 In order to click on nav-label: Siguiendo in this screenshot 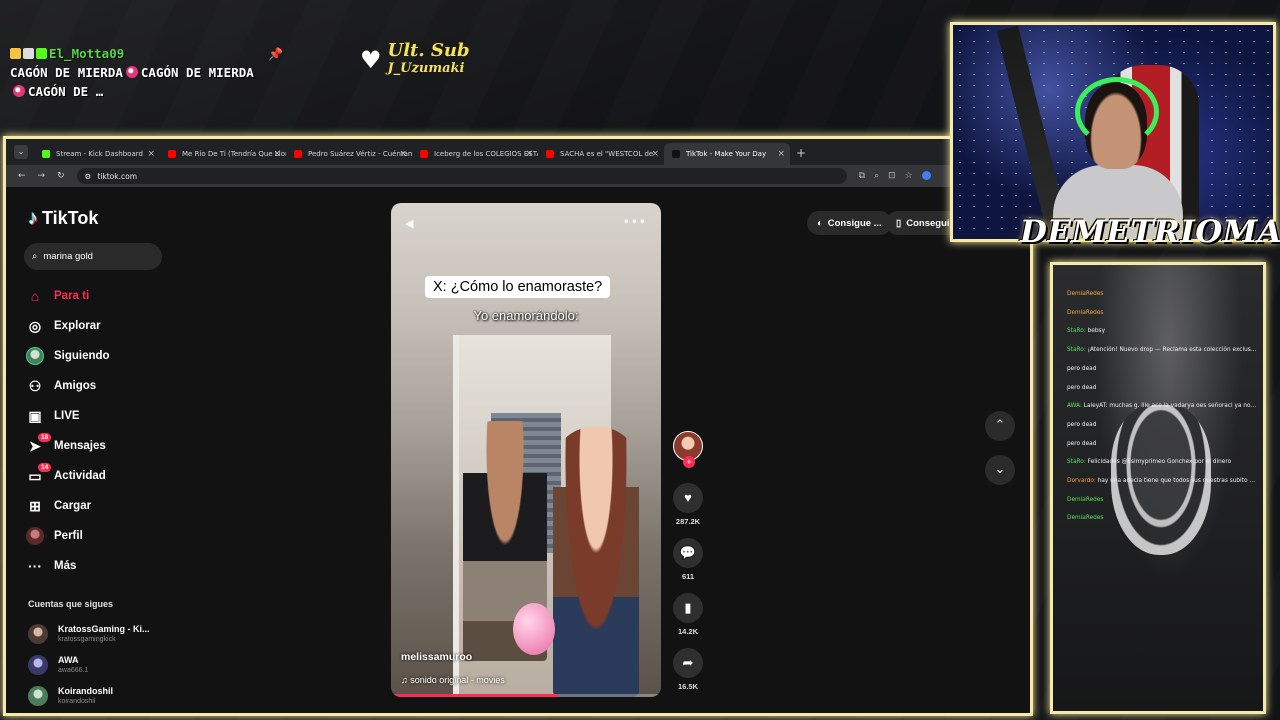, I will do `click(82, 356)`.